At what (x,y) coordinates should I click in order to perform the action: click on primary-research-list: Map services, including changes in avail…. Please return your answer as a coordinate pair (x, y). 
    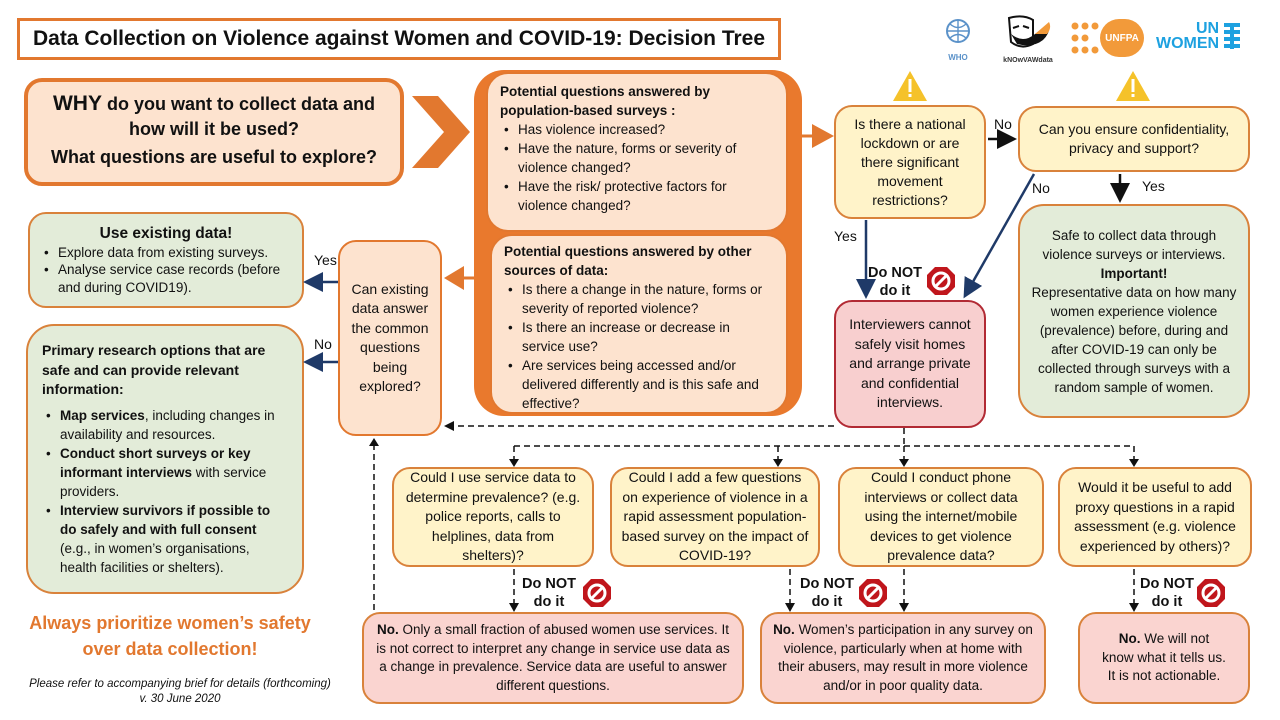
    Looking at the image, I should click on (165, 491).